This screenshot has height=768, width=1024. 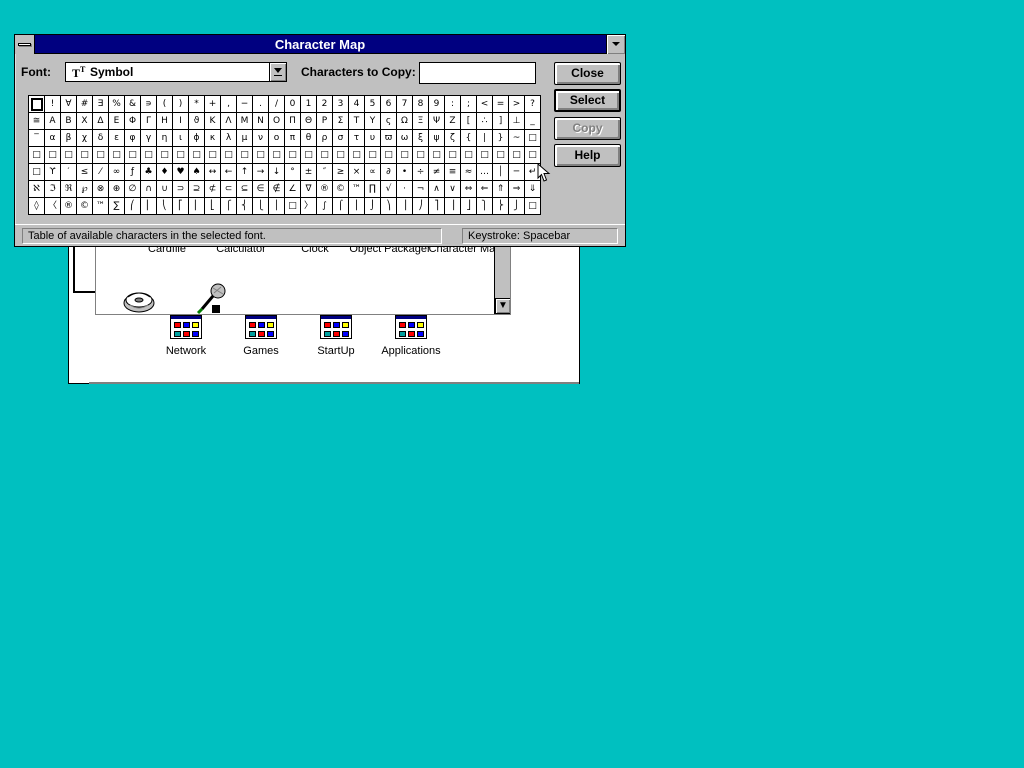 What do you see at coordinates (53, 206) in the screenshot?
I see `character-cell: 〈` at bounding box center [53, 206].